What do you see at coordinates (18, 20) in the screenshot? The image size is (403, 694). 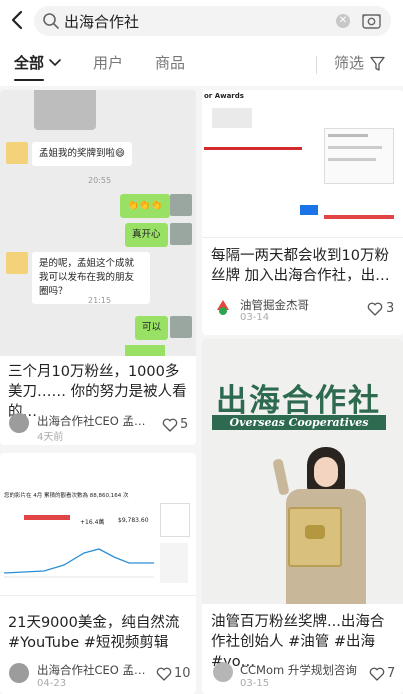 I see `back-arrow-icon` at bounding box center [18, 20].